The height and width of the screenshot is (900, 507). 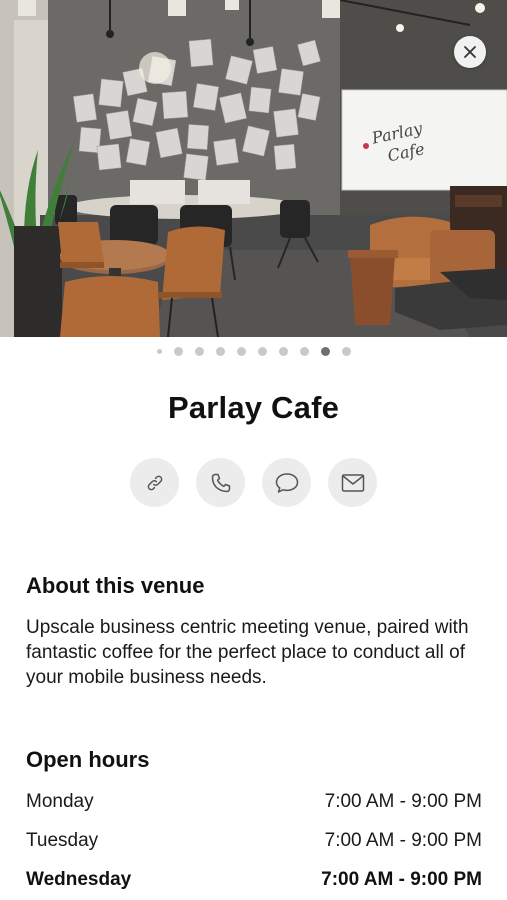 I want to click on email-button, so click(x=352, y=482).